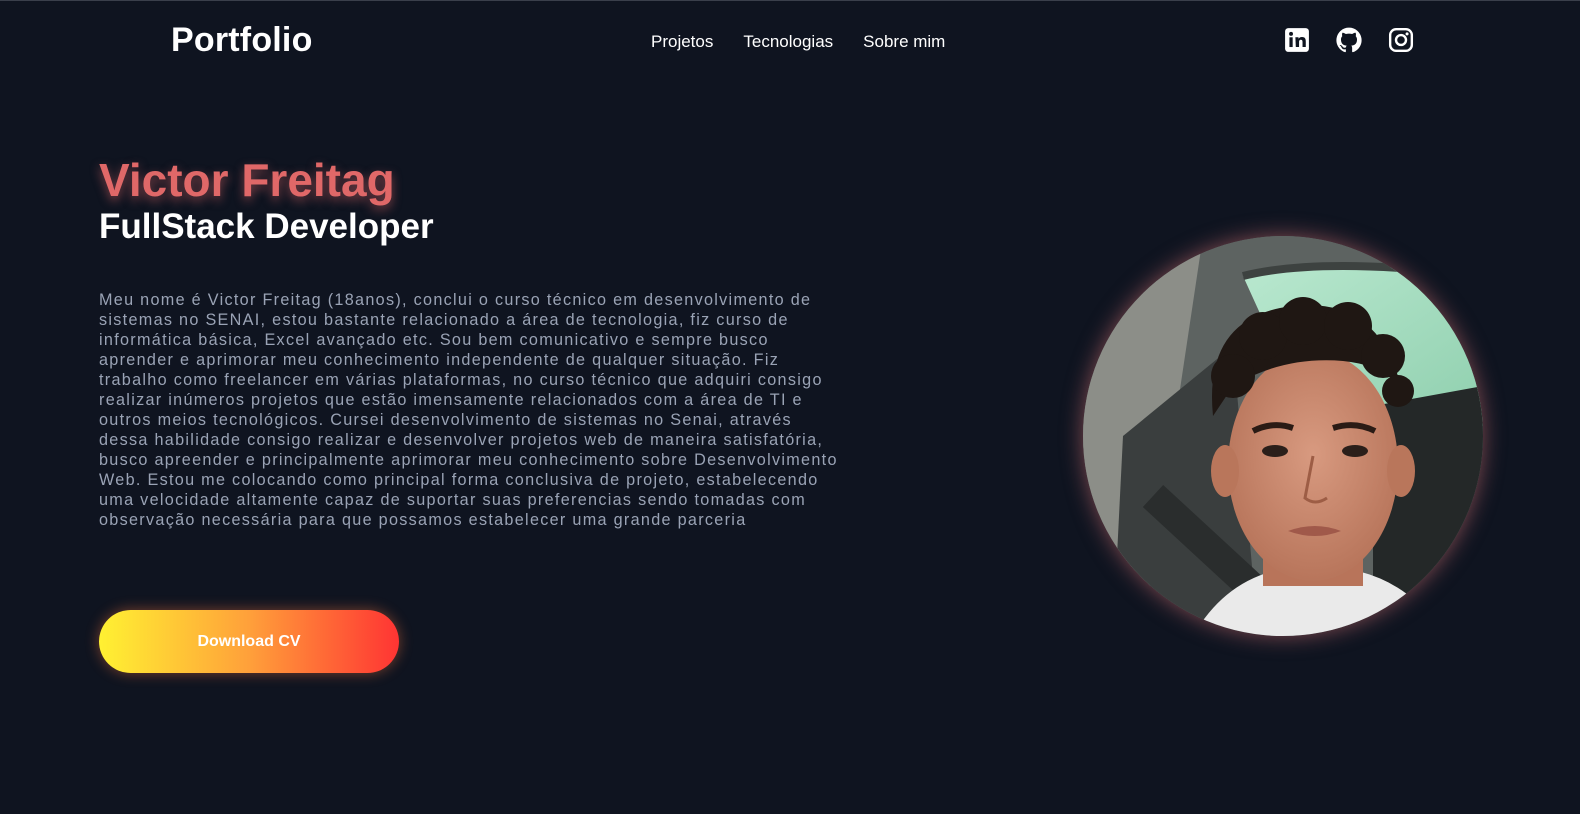 The image size is (1580, 814). I want to click on hero-role: FullStack Developer, so click(266, 226).